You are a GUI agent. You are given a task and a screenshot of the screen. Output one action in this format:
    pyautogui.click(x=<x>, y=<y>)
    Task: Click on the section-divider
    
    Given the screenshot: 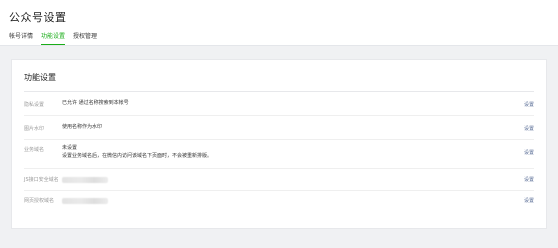 What is the action you would take?
    pyautogui.click(x=279, y=91)
    